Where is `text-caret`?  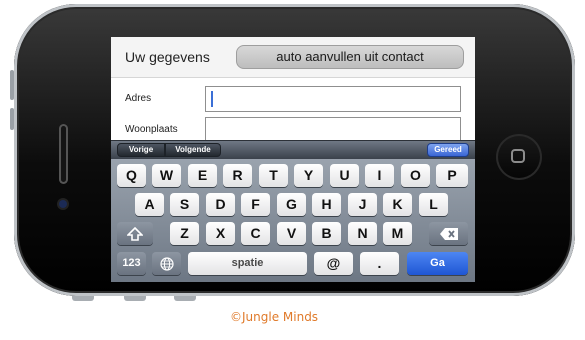
text-caret is located at coordinates (212, 99).